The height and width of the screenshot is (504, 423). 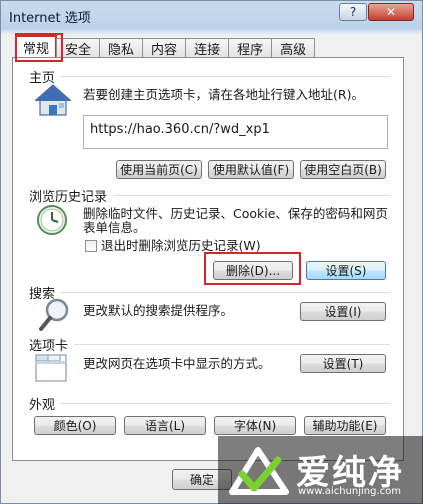 I want to click on colors-button: 颜色(O), so click(x=75, y=425).